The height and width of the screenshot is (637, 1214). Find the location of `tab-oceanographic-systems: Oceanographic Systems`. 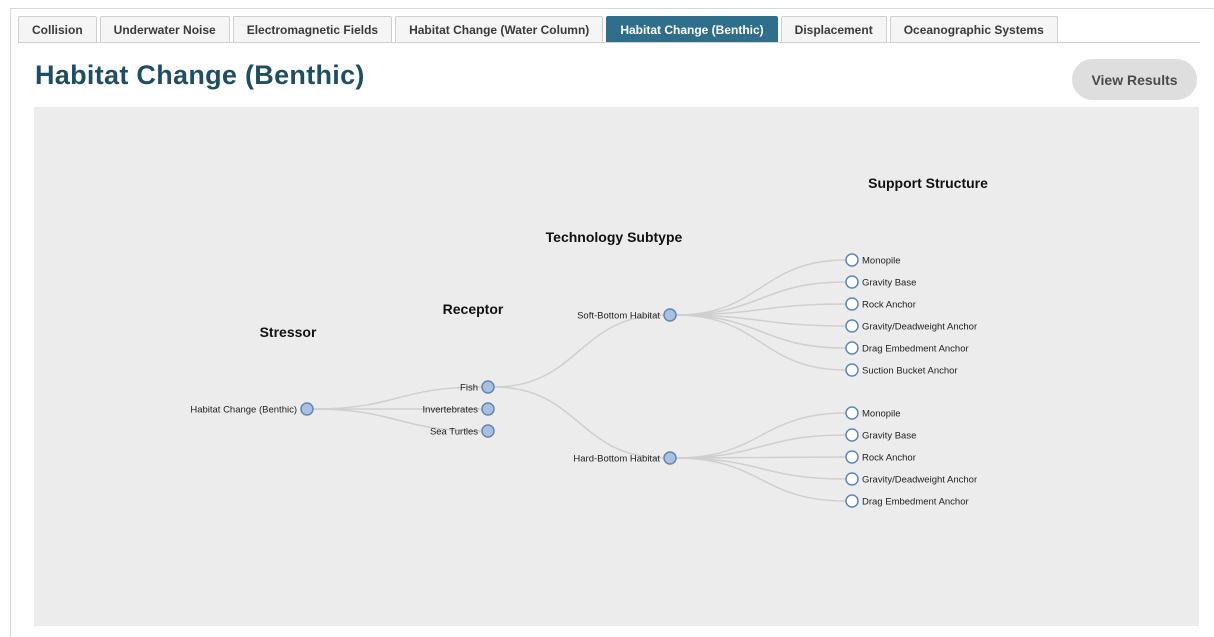

tab-oceanographic-systems: Oceanographic Systems is located at coordinates (973, 29).